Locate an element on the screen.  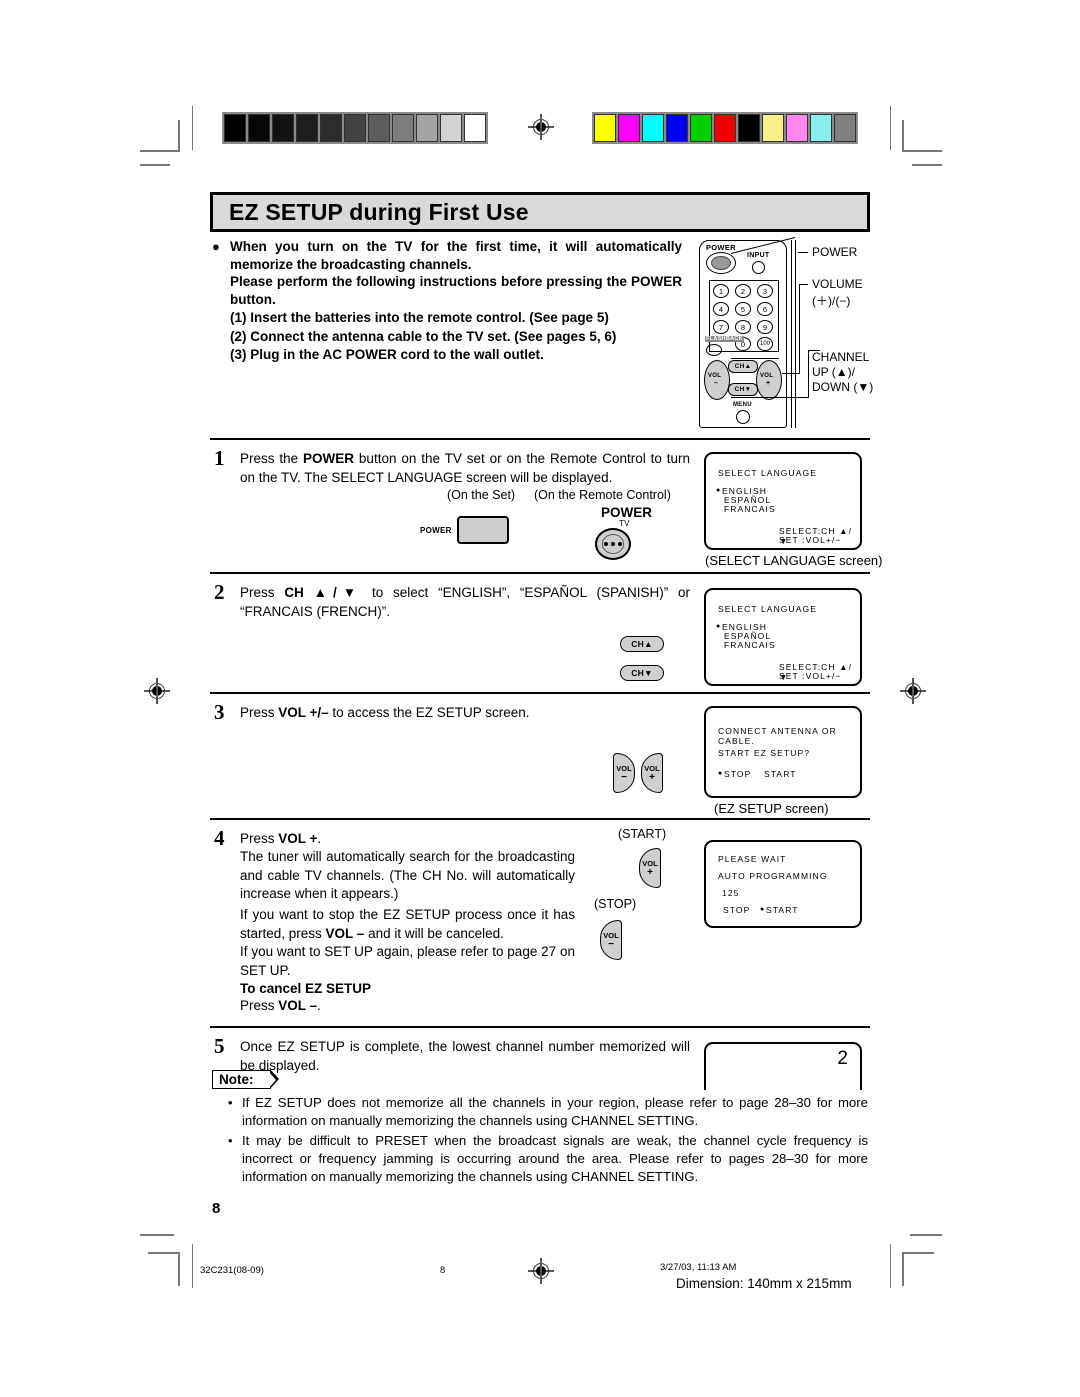
step-4-start-label: (START) is located at coordinates (642, 834).